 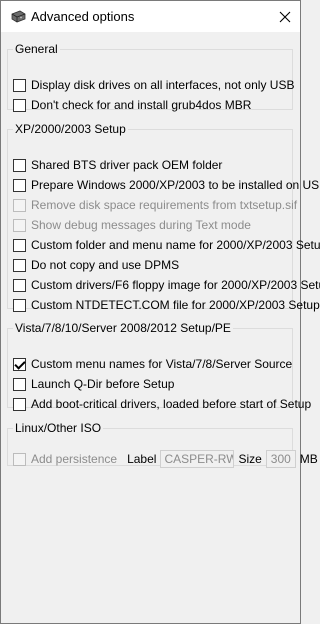 What do you see at coordinates (250, 459) in the screenshot?
I see `size-field-label: Size` at bounding box center [250, 459].